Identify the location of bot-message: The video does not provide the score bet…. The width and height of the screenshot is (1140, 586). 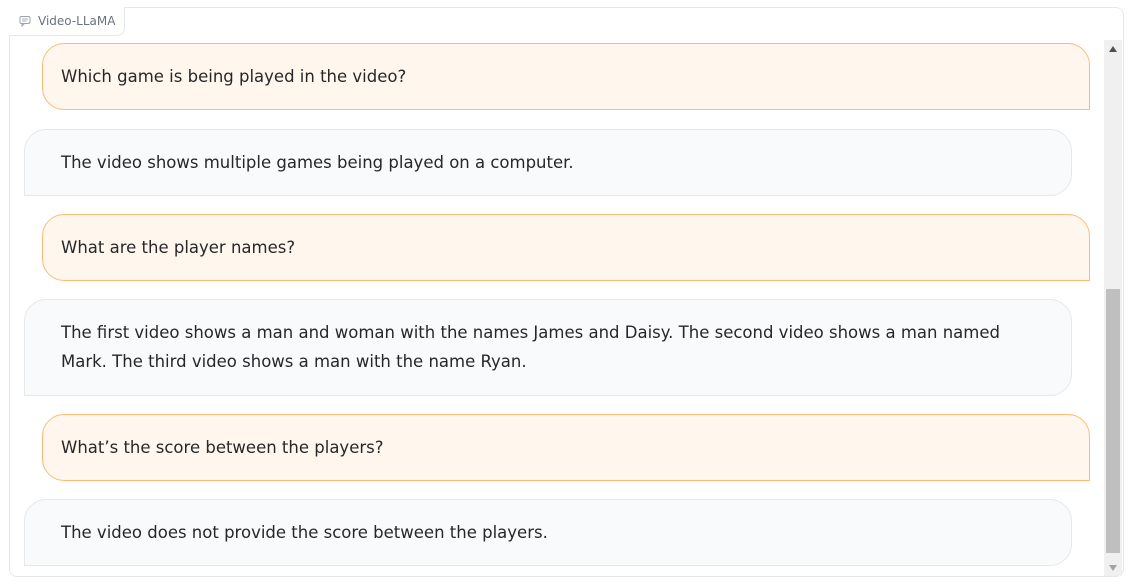
(548, 532).